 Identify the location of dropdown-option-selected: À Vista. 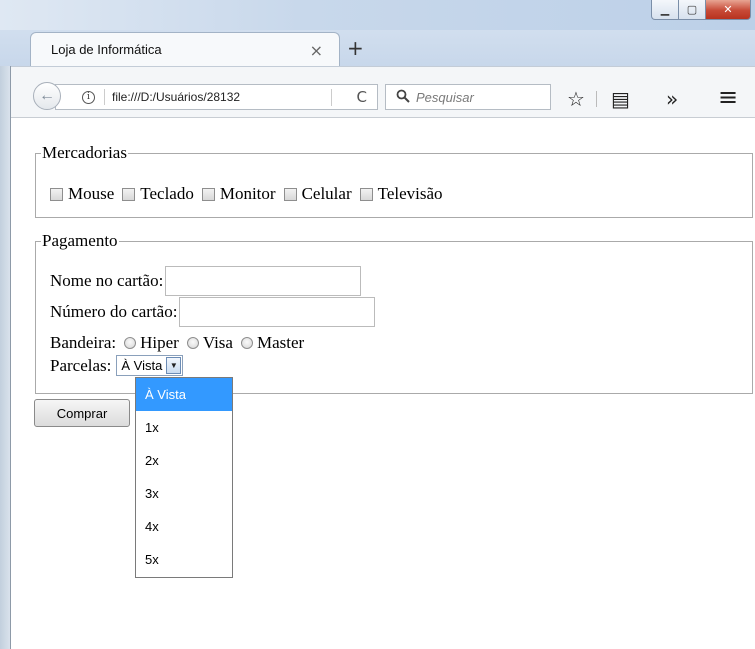
(184, 394).